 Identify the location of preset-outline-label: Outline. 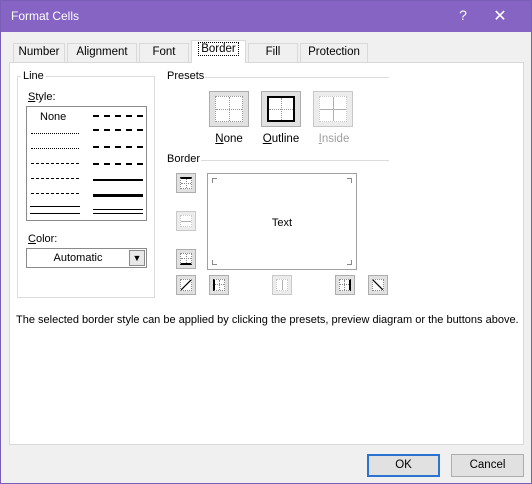
(281, 139).